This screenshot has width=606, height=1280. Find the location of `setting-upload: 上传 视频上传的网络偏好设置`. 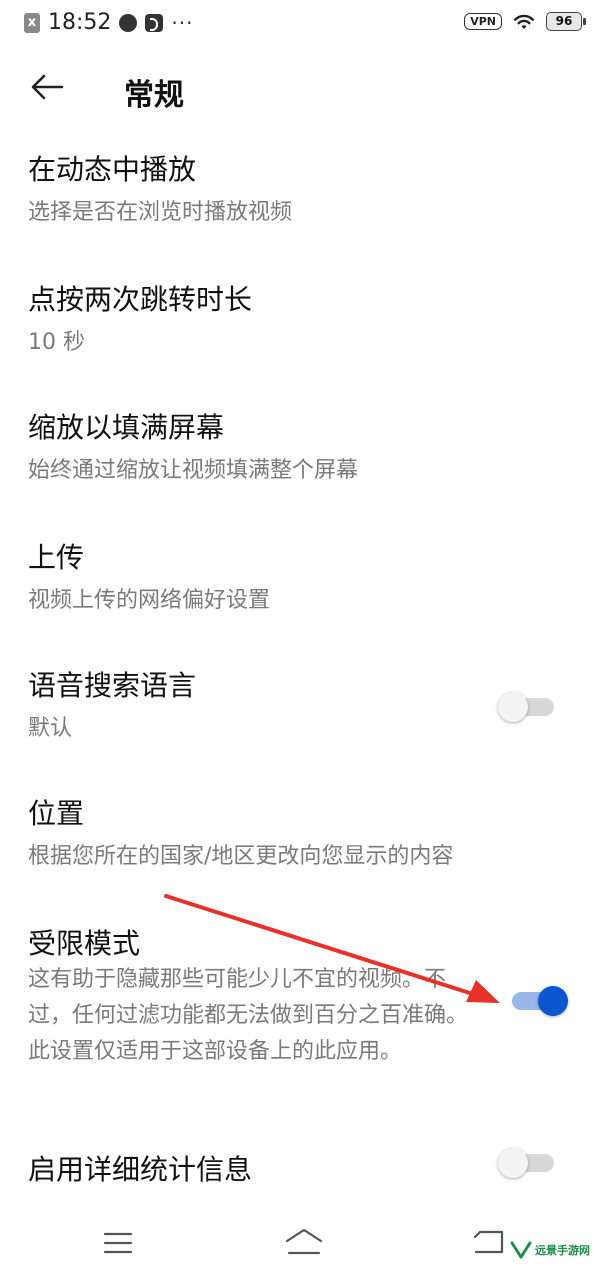

setting-upload: 上传 视频上传的网络偏好设置 is located at coordinates (303, 581).